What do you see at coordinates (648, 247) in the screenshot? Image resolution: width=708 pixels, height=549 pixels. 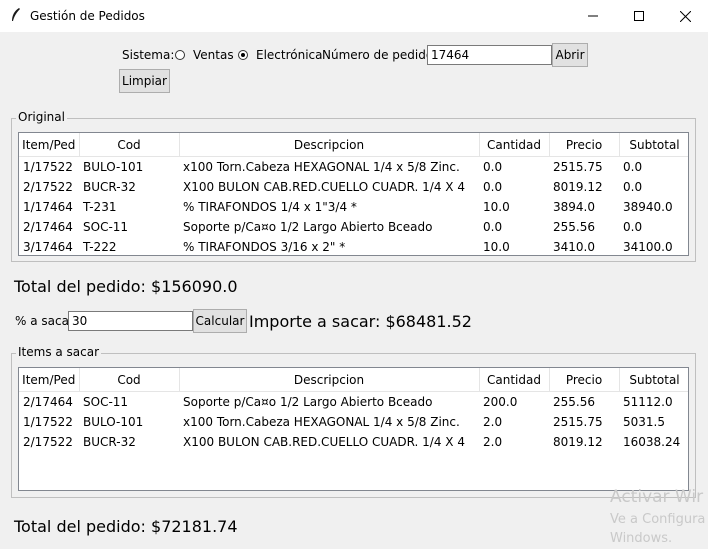 I see `cell: 34100.0` at bounding box center [648, 247].